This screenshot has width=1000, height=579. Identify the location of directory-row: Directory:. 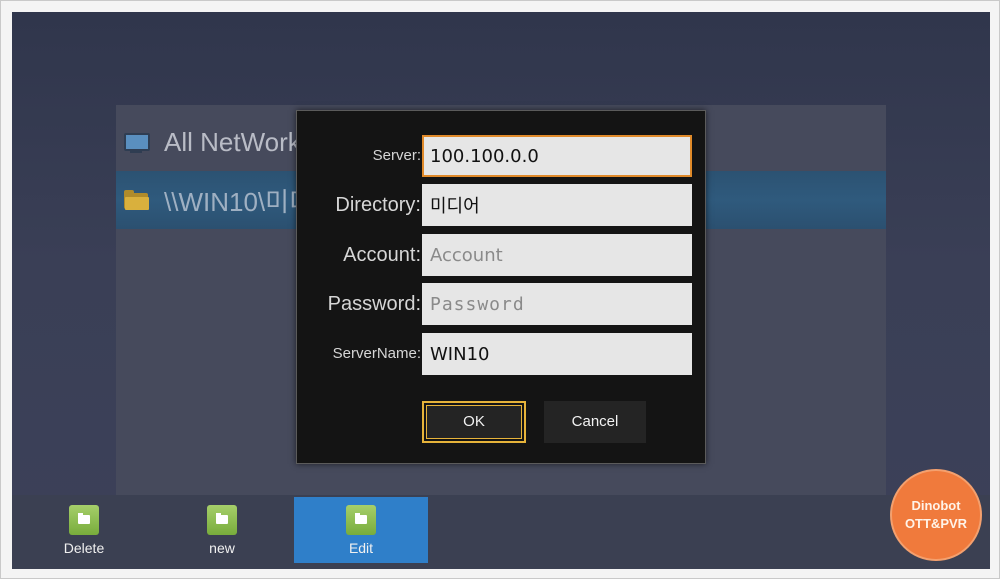
(501, 205).